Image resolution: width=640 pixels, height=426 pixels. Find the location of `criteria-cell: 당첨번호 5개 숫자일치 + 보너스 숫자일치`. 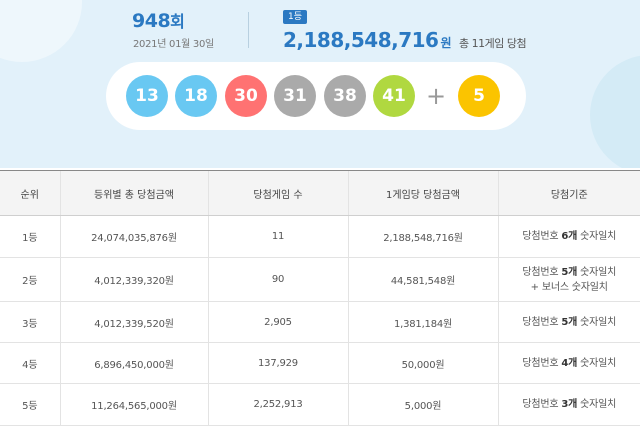

criteria-cell: 당첨번호 5개 숫자일치 + 보너스 숫자일치 is located at coordinates (568, 279).